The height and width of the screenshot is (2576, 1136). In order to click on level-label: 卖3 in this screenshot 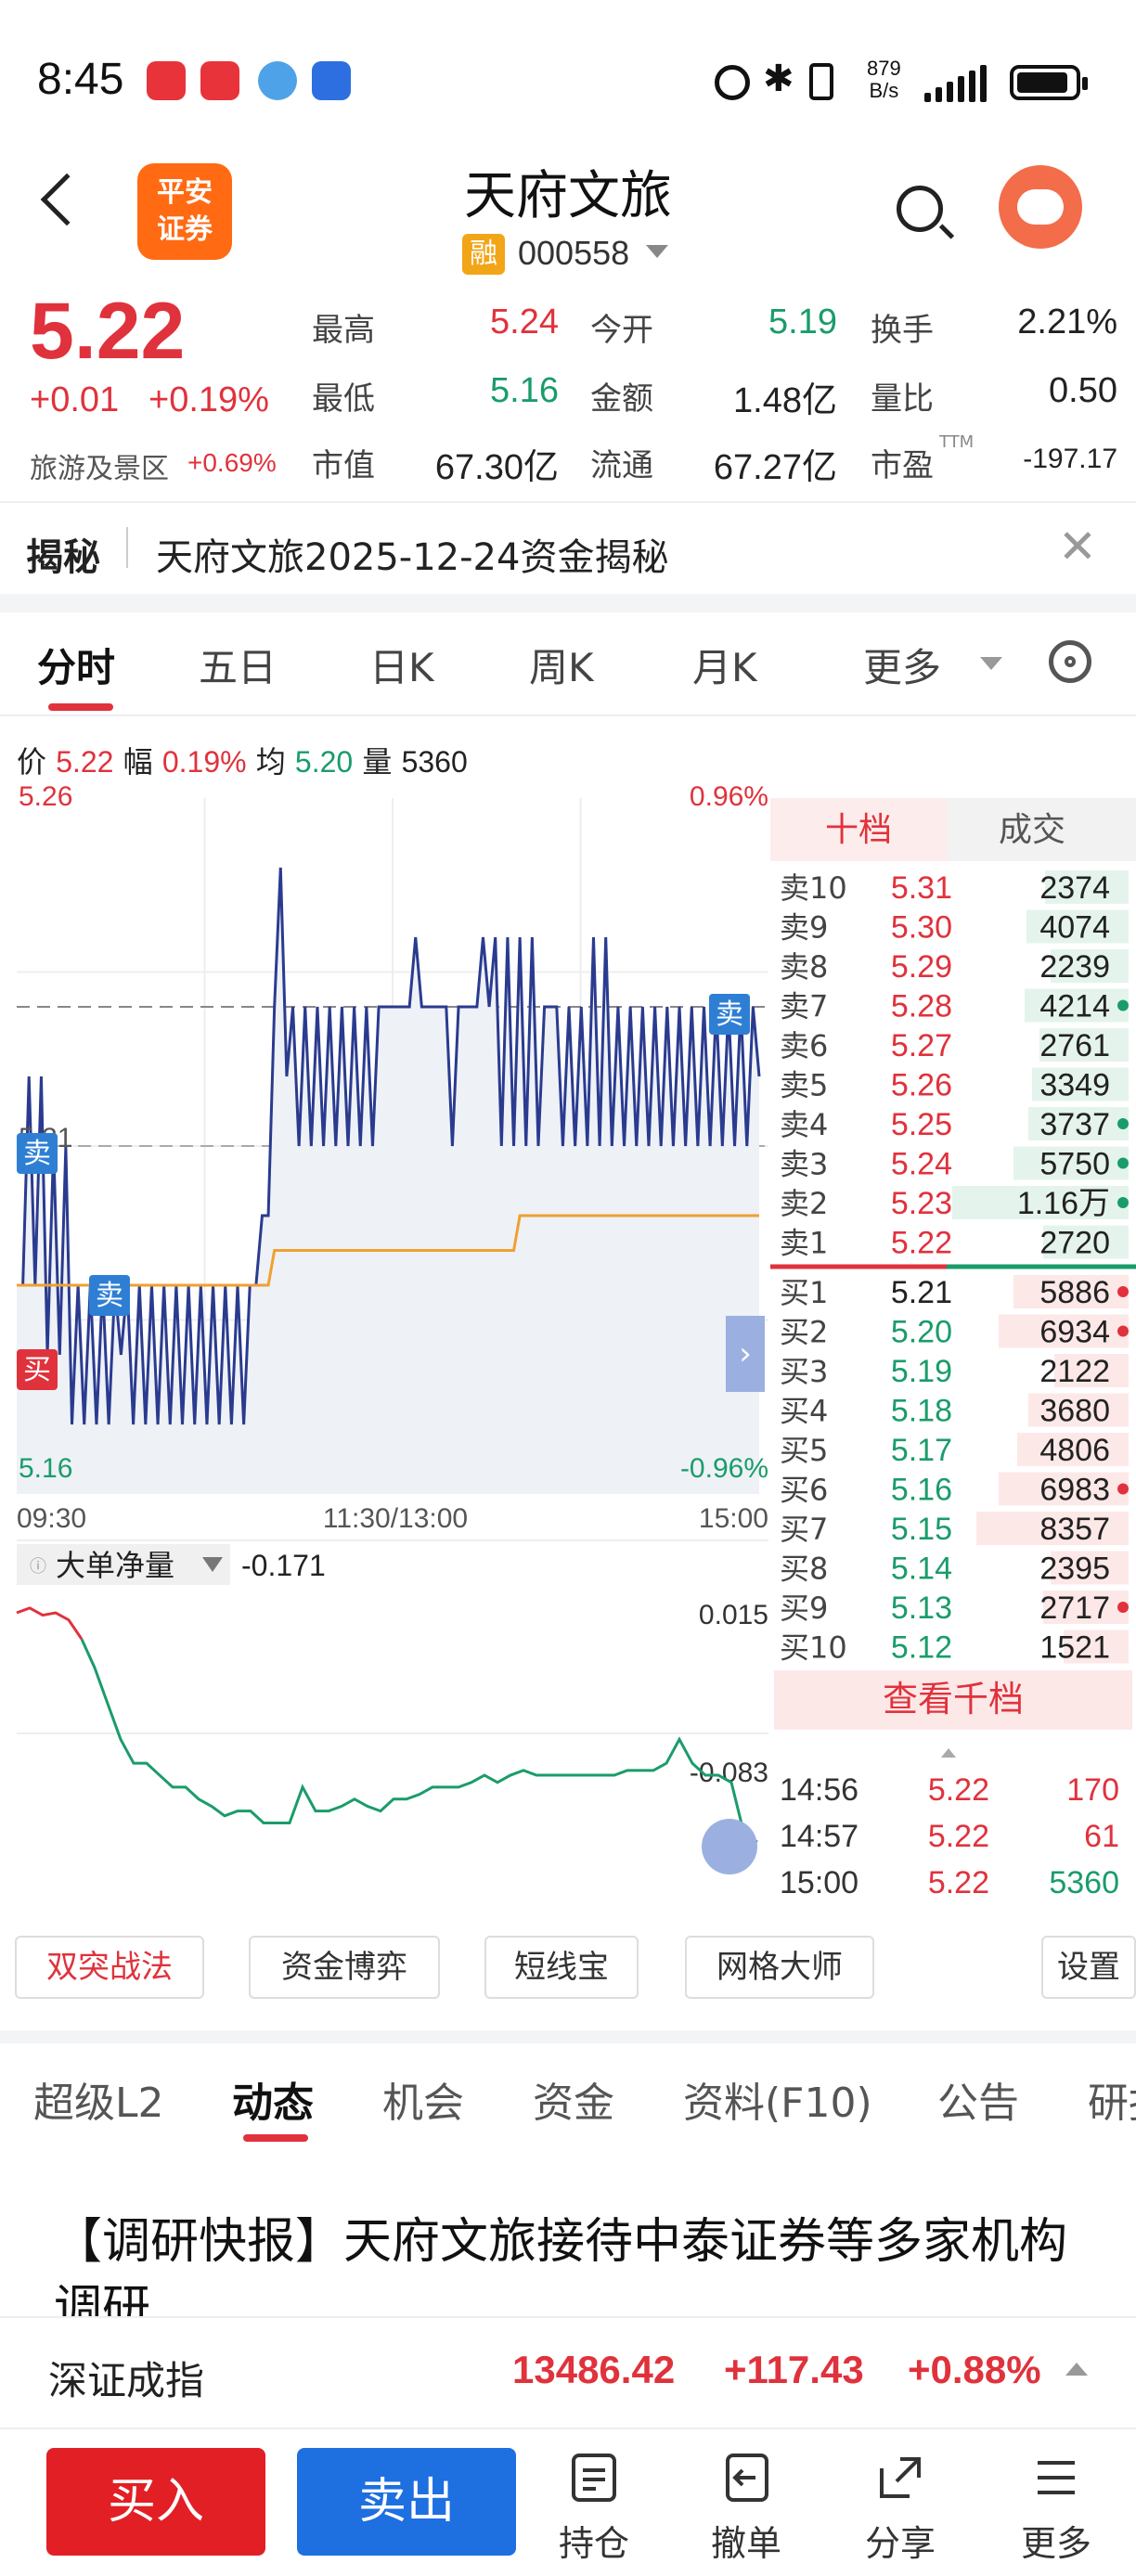, I will do `click(804, 1164)`.